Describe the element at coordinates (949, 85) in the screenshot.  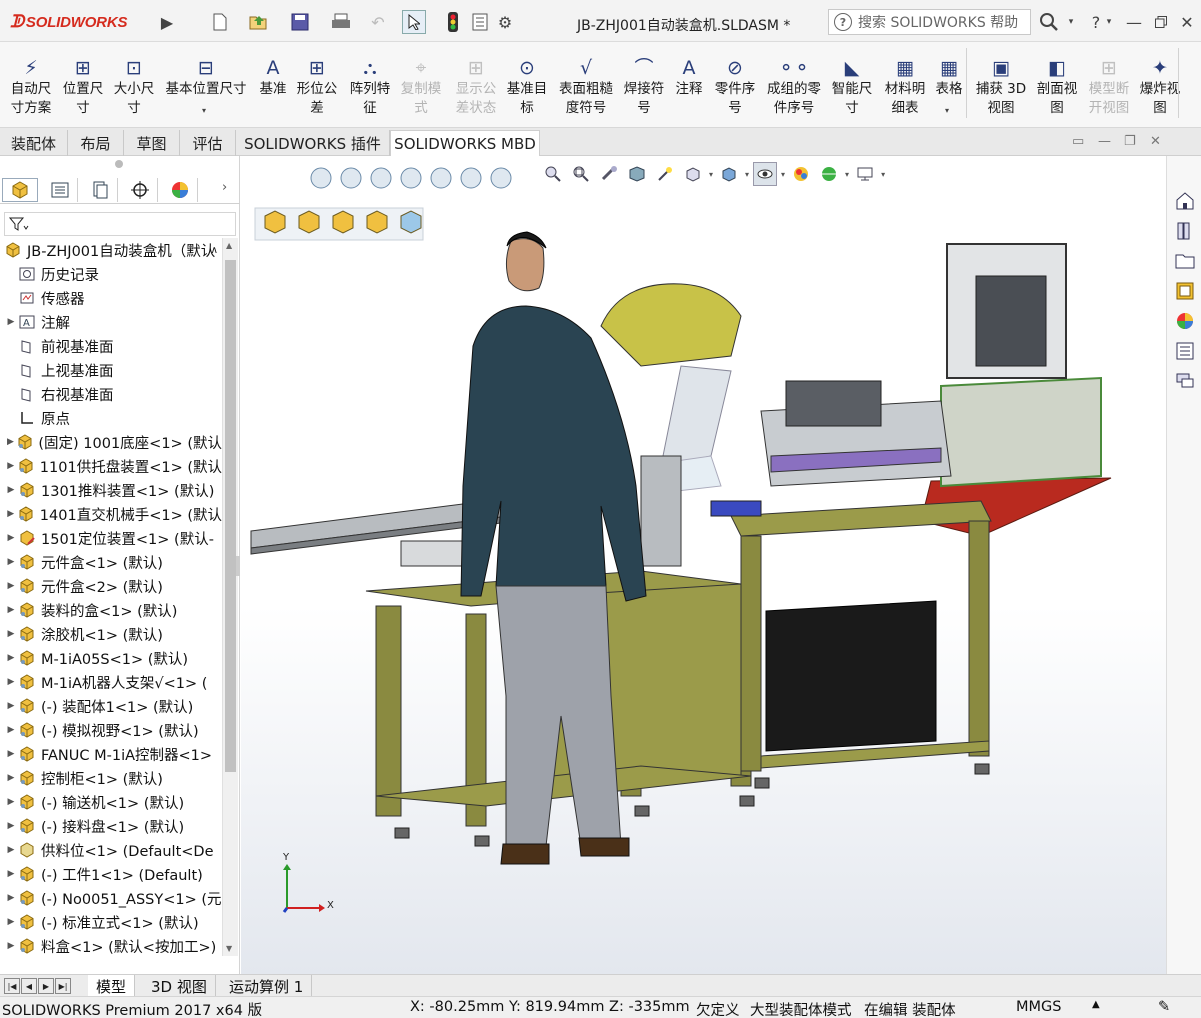
I see `toolbar-button-table: ▦ 表格` at that location.